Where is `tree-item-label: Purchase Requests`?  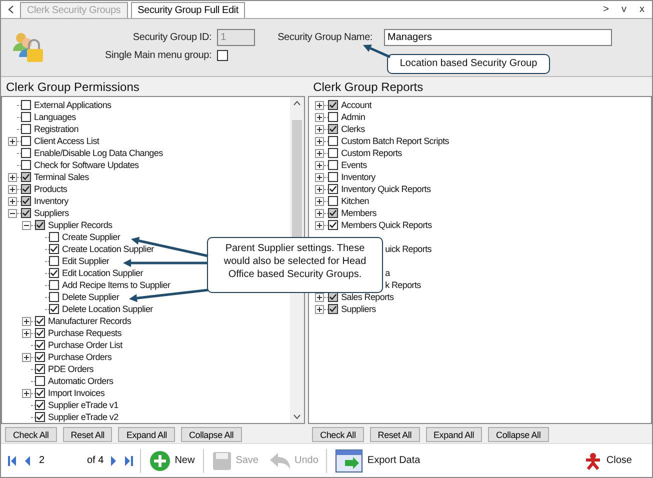
tree-item-label: Purchase Requests is located at coordinates (85, 333).